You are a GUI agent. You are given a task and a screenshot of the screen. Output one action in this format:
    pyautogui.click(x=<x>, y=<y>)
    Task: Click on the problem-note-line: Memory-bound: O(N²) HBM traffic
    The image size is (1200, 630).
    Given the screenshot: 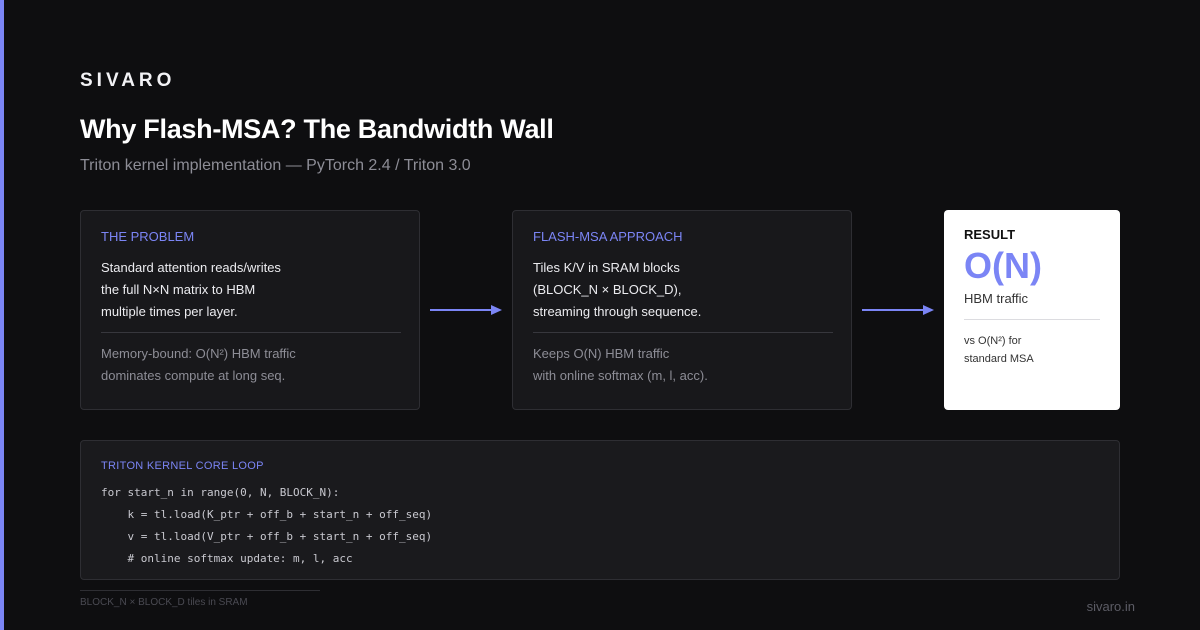 What is the action you would take?
    pyautogui.click(x=198, y=353)
    